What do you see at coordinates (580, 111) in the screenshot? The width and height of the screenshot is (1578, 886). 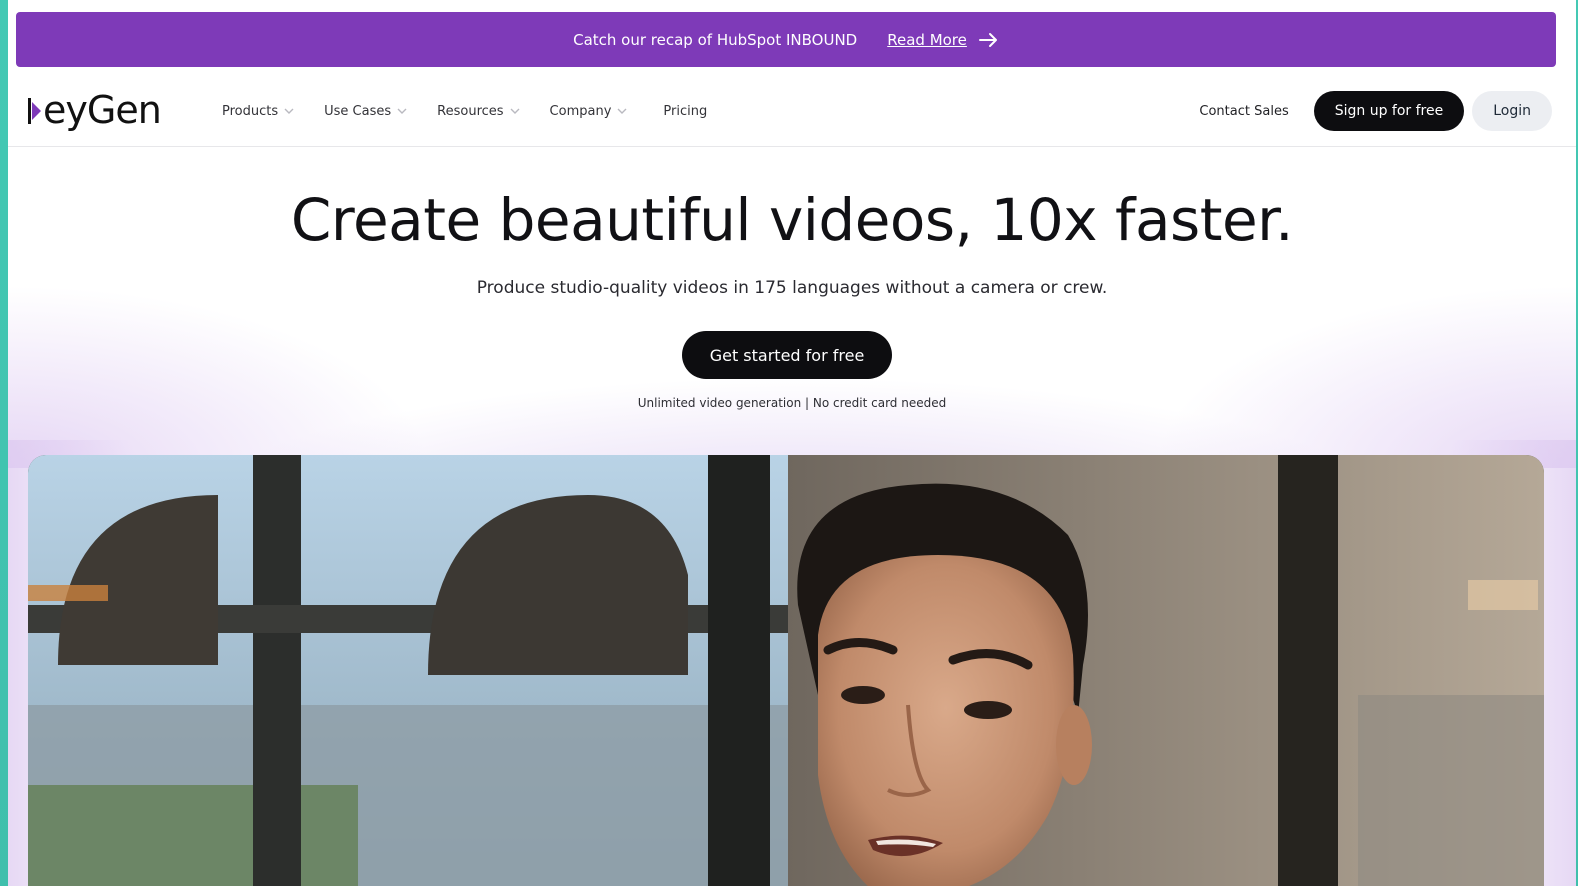 I see `nav-company-label: Company` at bounding box center [580, 111].